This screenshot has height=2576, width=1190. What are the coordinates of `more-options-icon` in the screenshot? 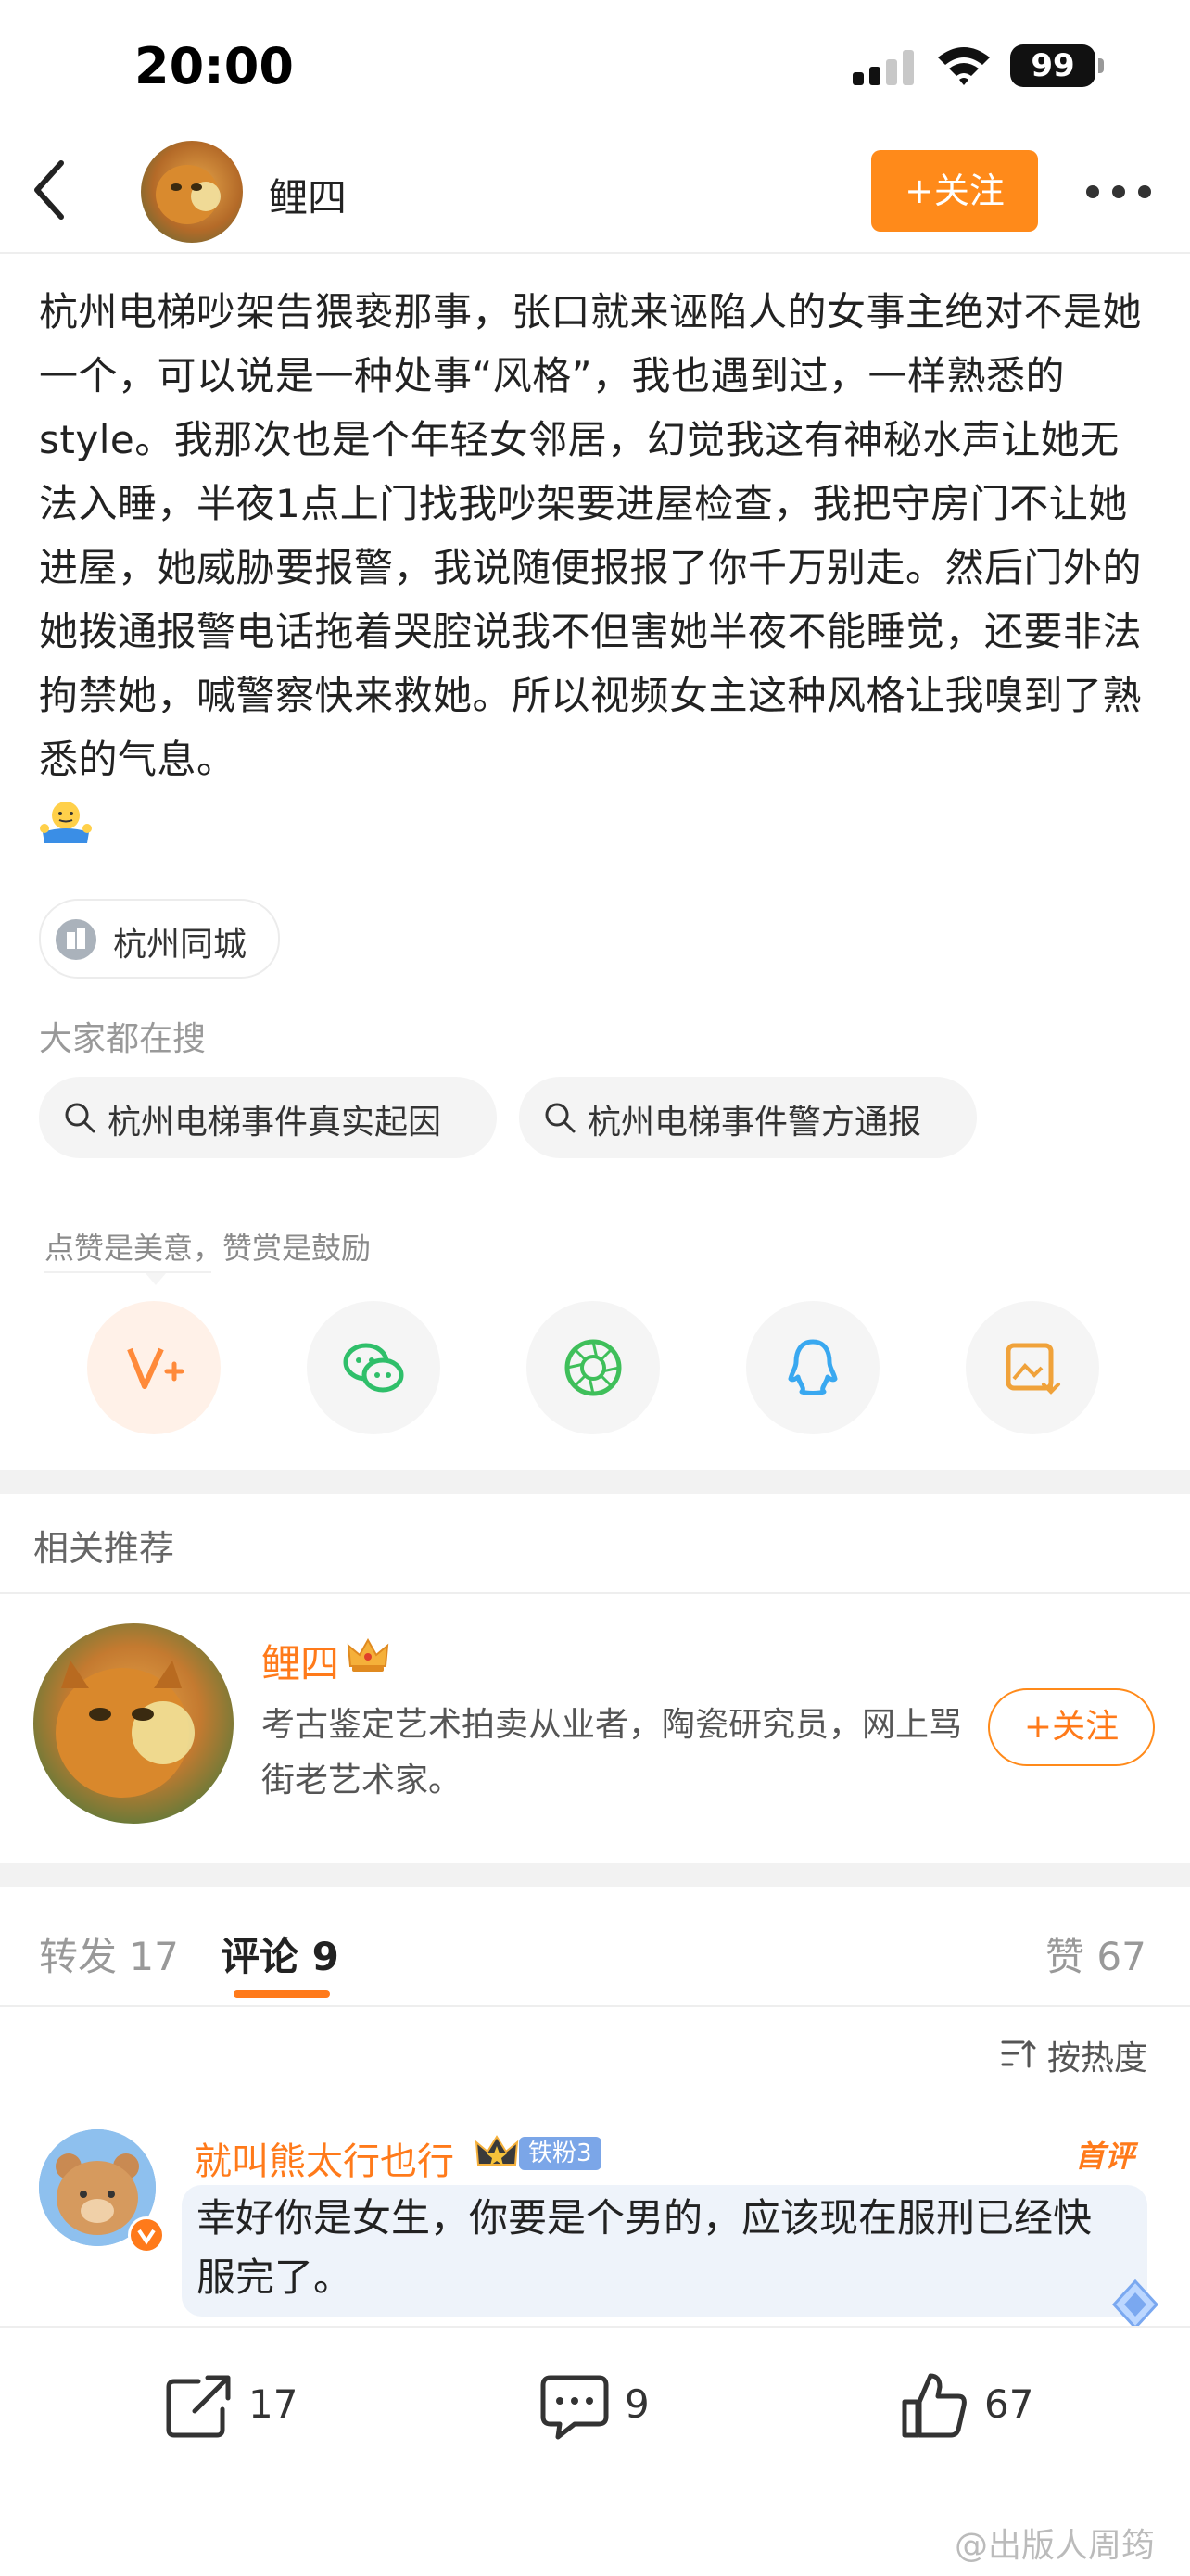 It's located at (1118, 192).